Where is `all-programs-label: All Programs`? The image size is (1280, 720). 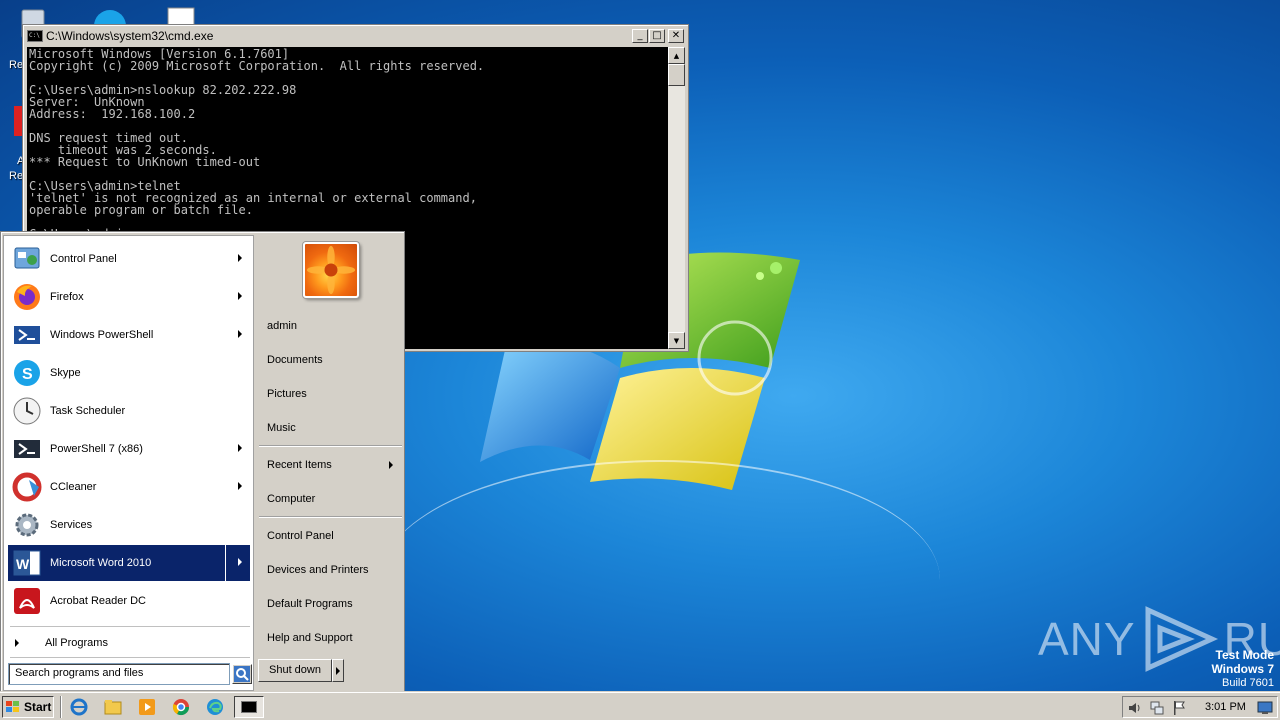
all-programs-label: All Programs is located at coordinates (76, 643).